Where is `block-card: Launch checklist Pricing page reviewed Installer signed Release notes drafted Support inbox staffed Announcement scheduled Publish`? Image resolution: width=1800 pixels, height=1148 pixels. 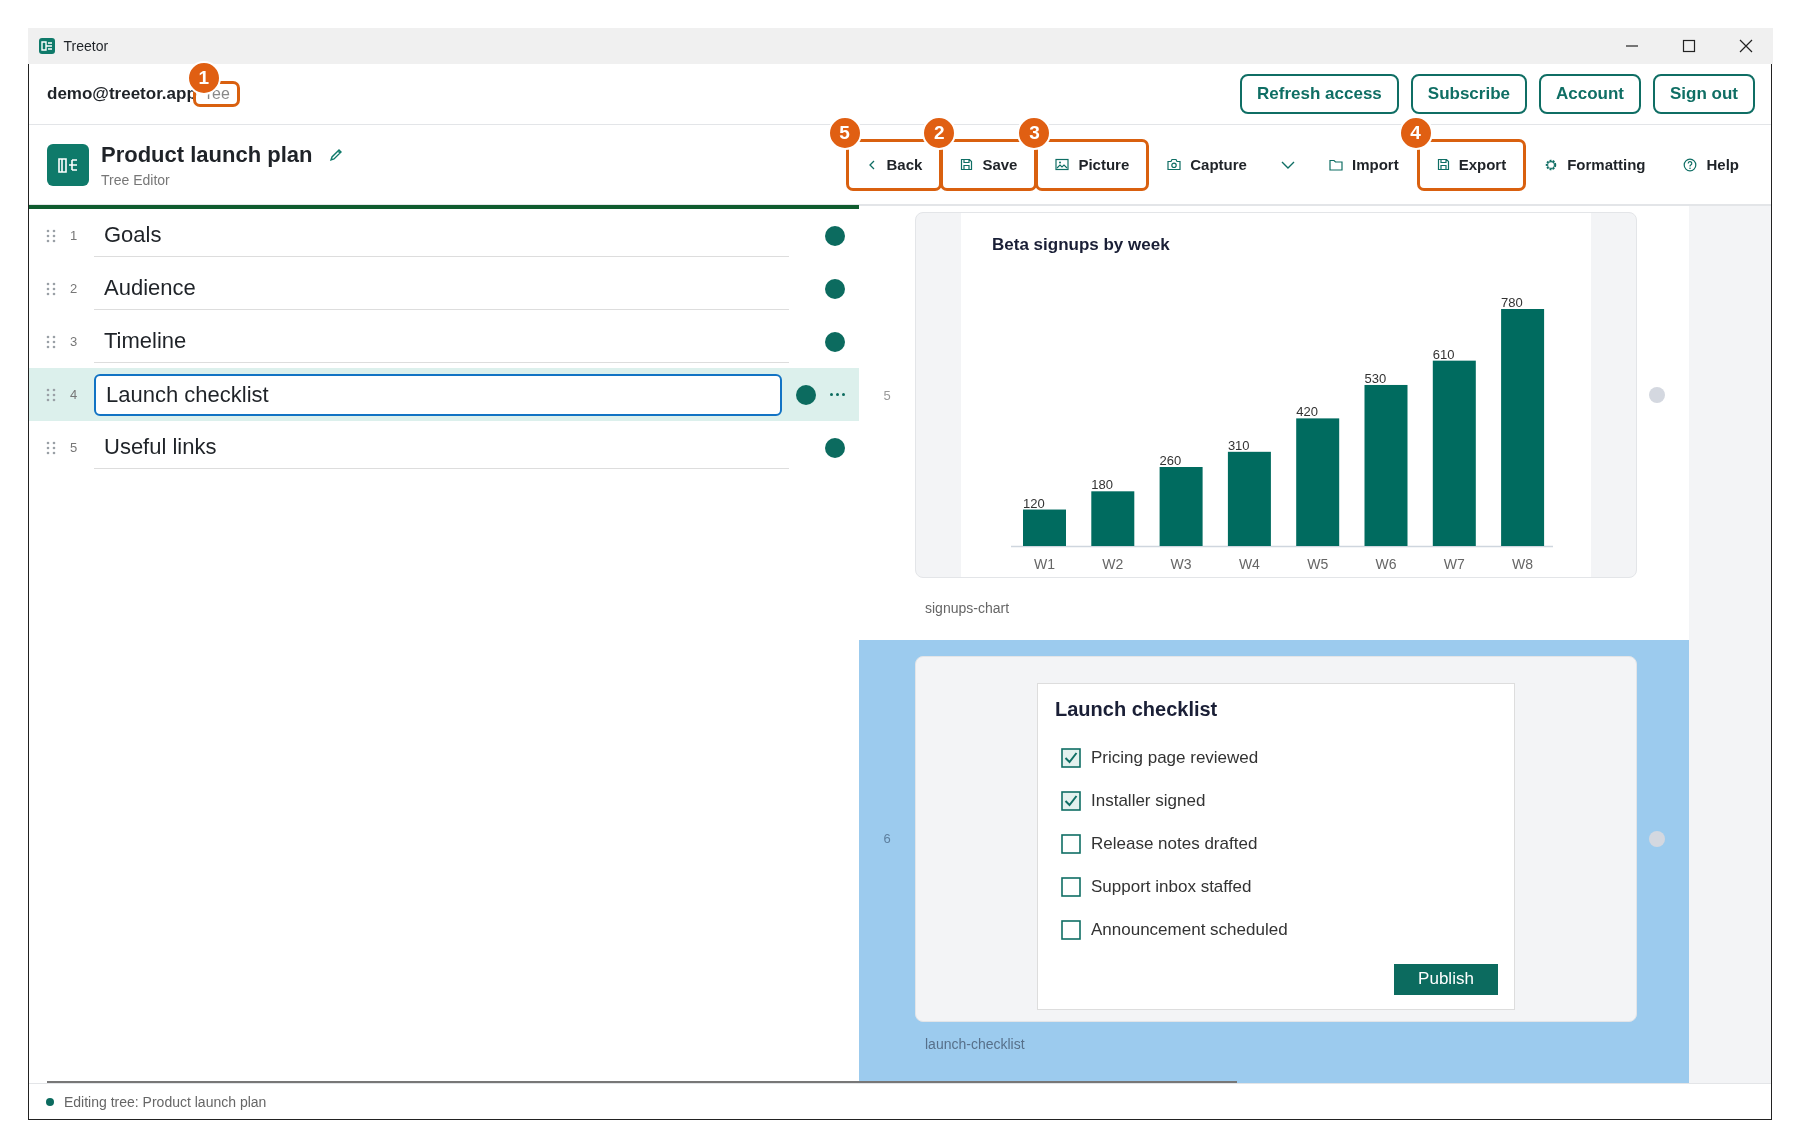
block-card: Launch checklist Pricing page reviewed Installer signed Release notes drafted Support inbox staffed Announcement scheduled Publish is located at coordinates (1276, 838).